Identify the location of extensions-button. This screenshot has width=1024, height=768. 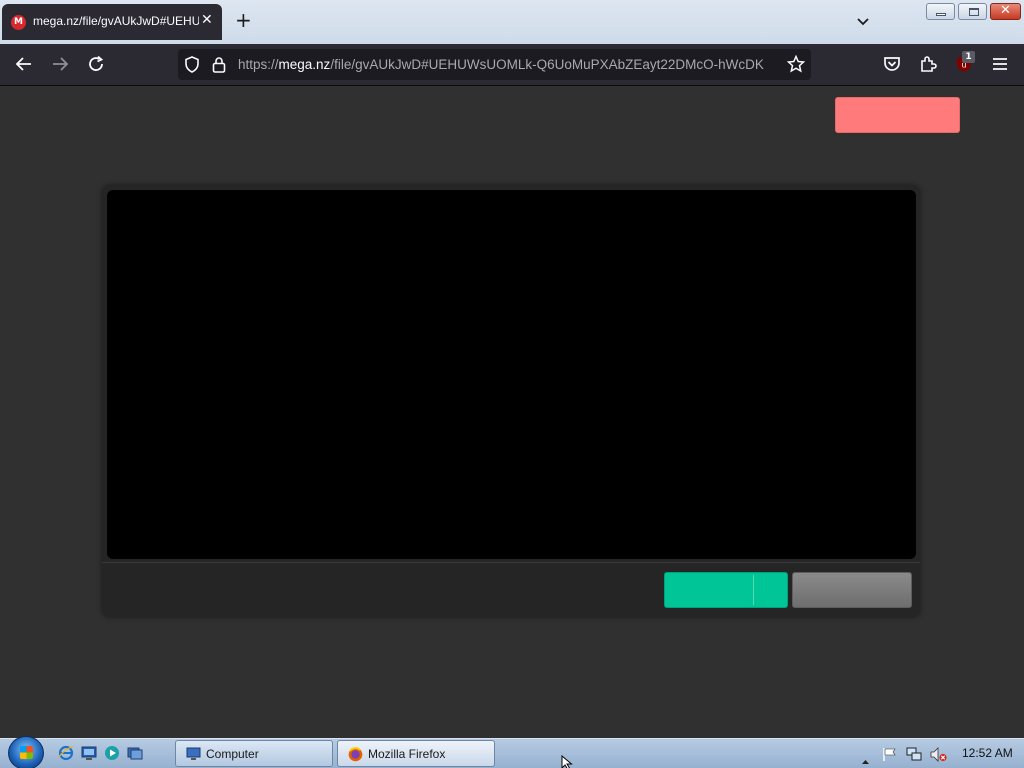
(928, 66).